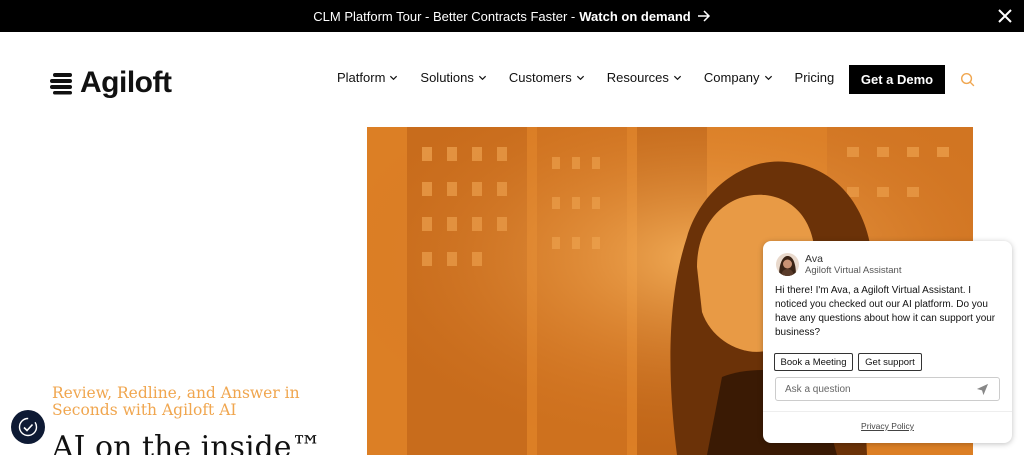  I want to click on nav-item-company: Company, so click(738, 77).